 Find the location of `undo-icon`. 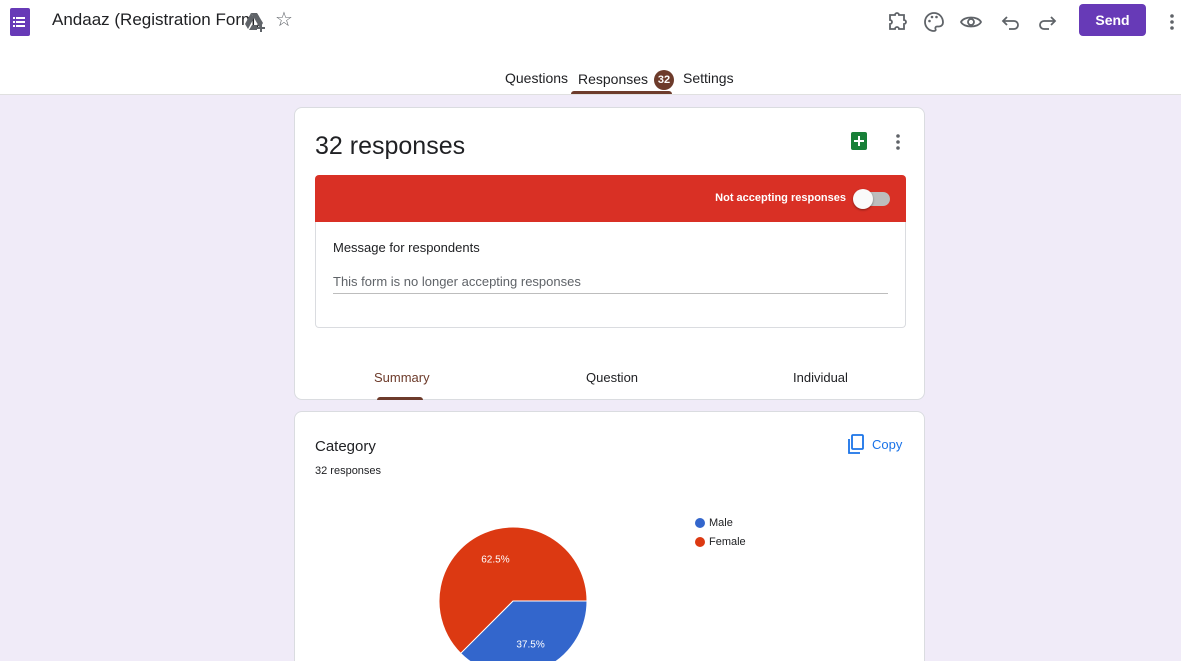

undo-icon is located at coordinates (1011, 22).